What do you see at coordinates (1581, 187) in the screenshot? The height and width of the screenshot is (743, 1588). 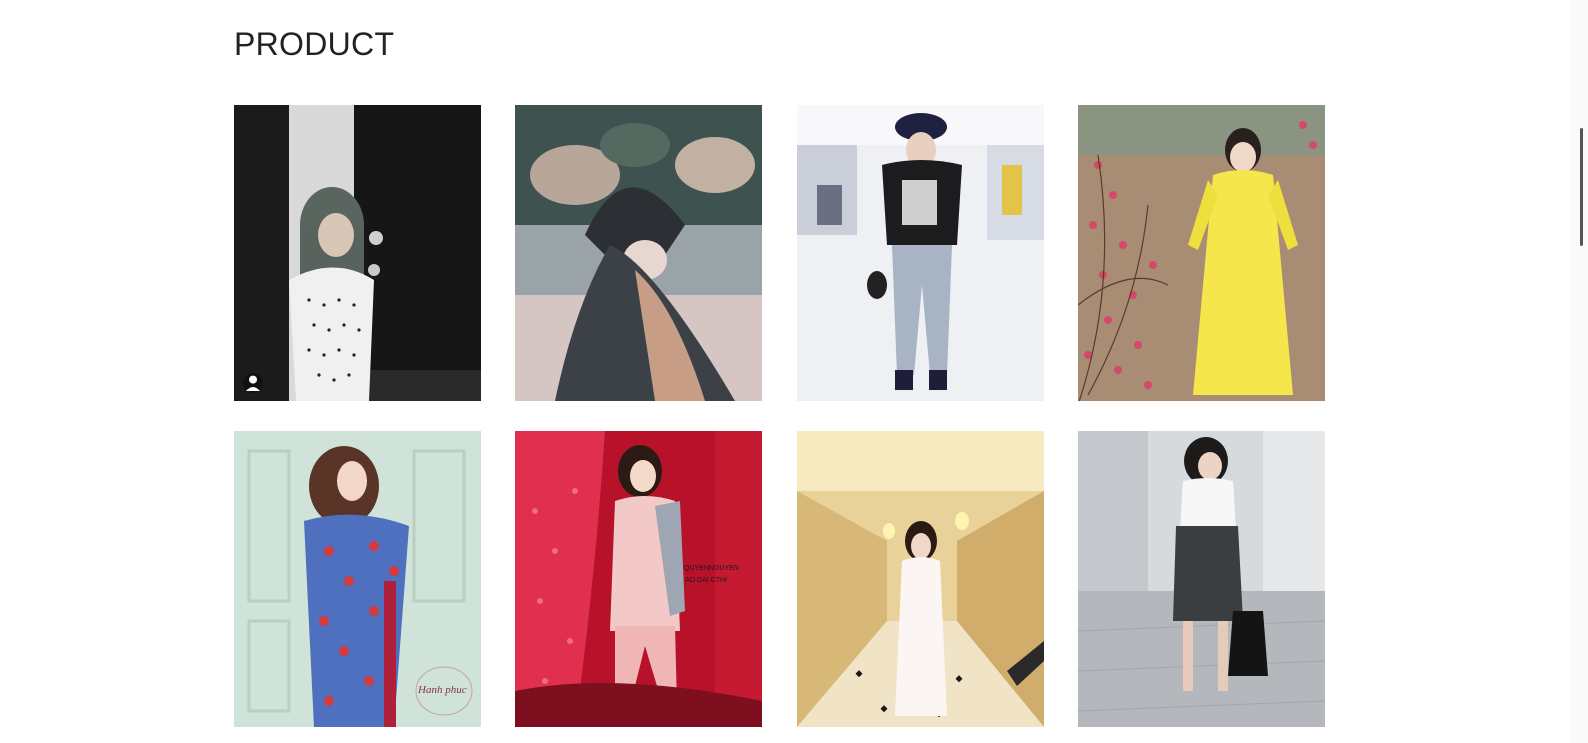 I see `scrollbar-thumb` at bounding box center [1581, 187].